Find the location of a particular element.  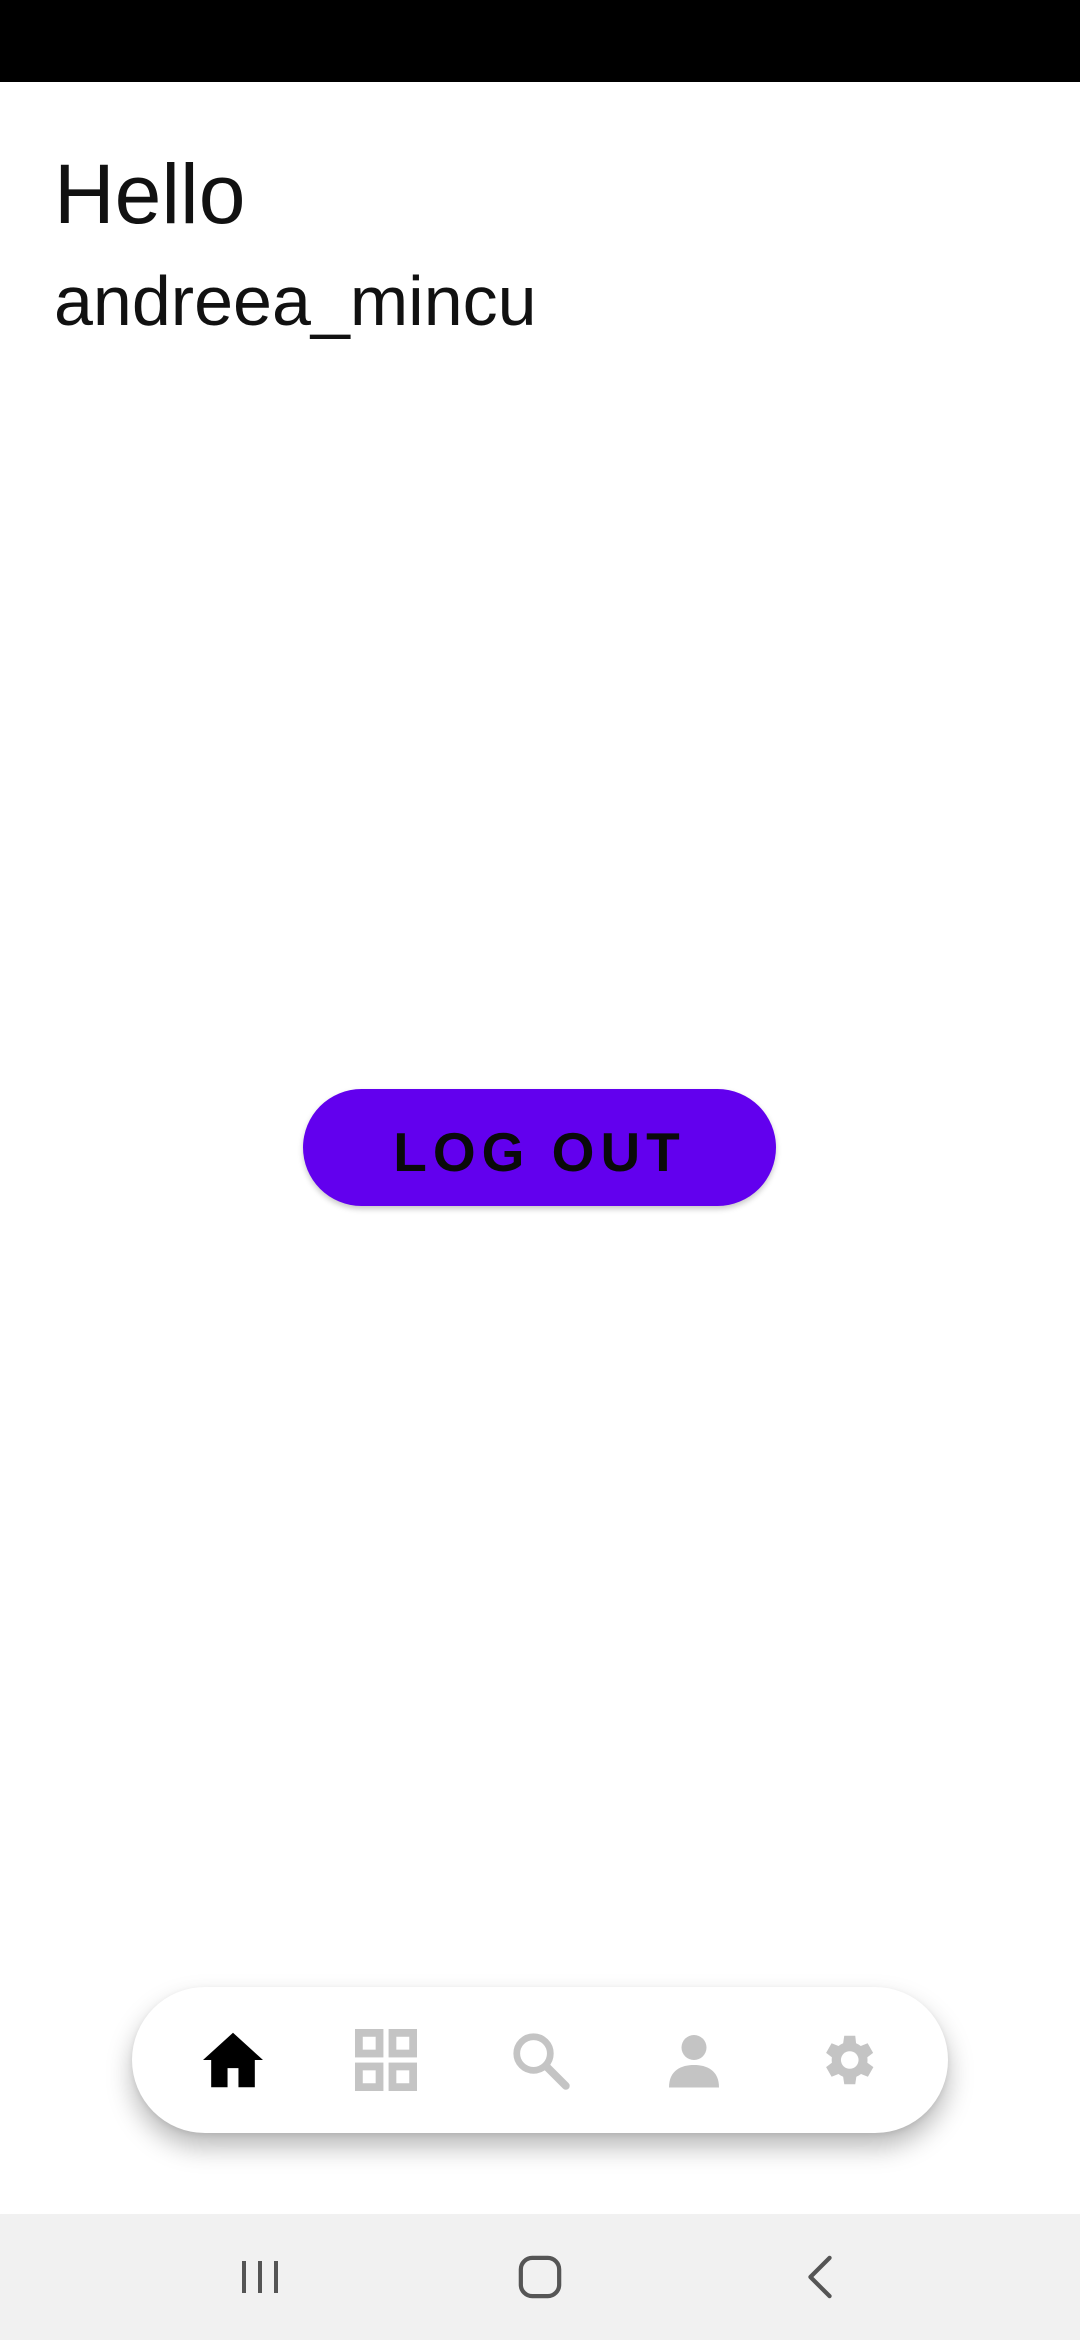

nav-item-profile is located at coordinates (694, 2060).